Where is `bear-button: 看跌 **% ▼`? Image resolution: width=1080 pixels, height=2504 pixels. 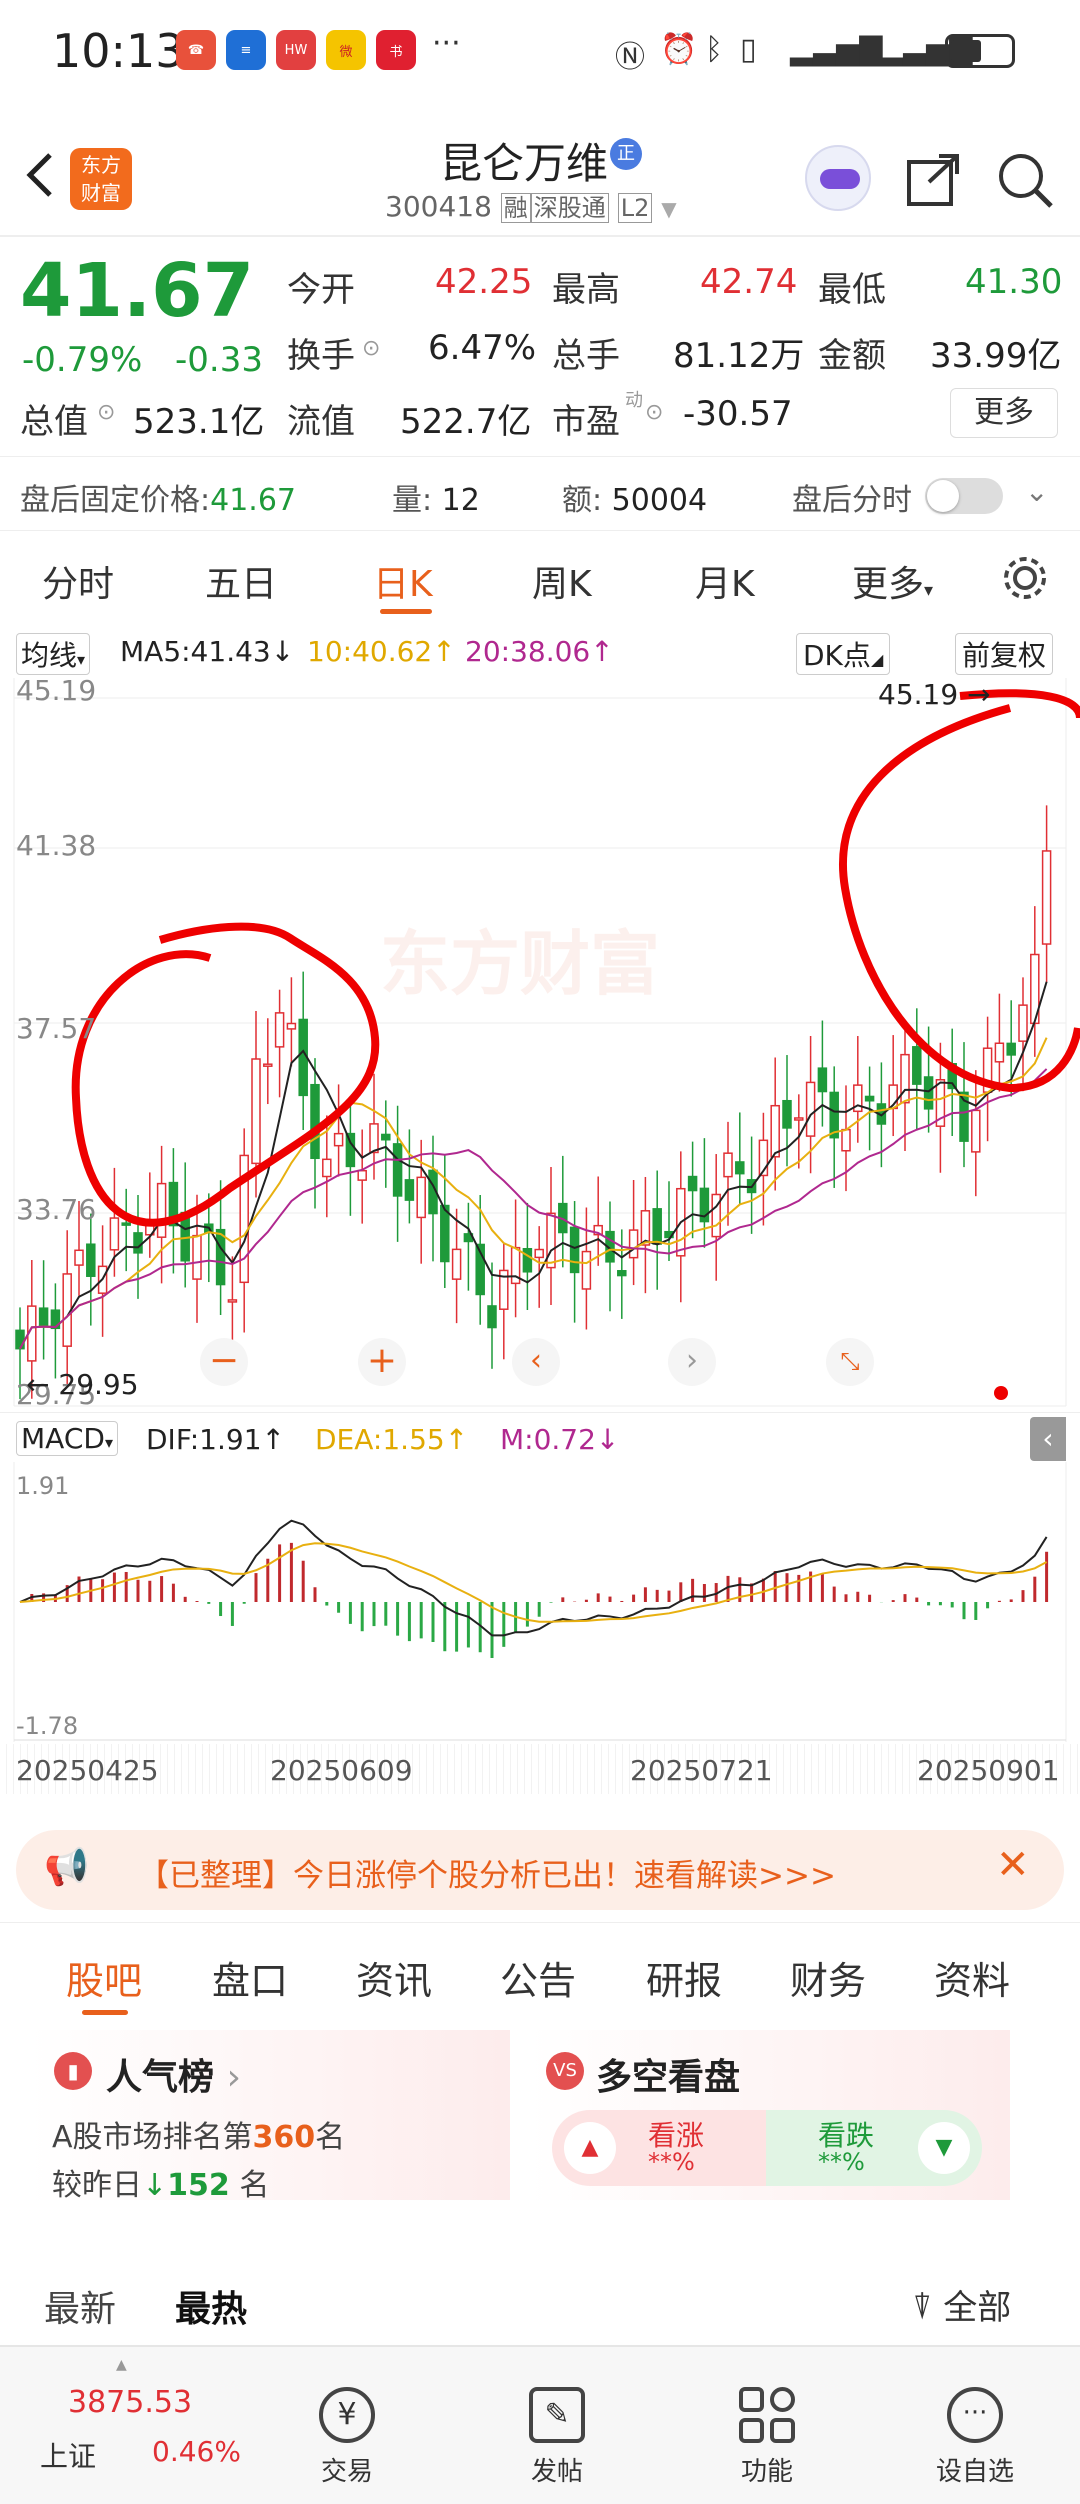 bear-button: 看跌 **% ▼ is located at coordinates (874, 2148).